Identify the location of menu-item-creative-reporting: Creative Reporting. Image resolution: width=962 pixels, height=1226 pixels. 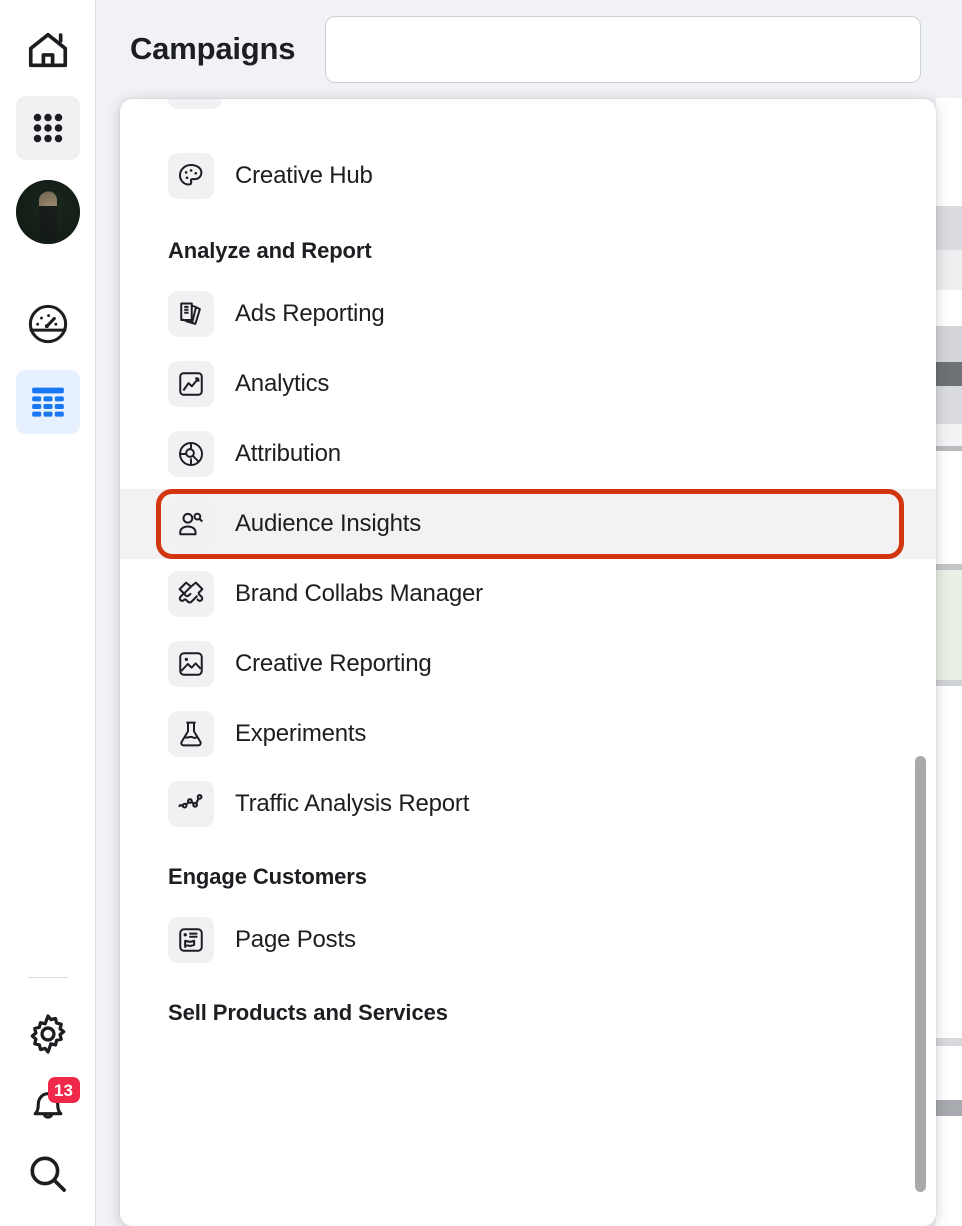
(528, 664).